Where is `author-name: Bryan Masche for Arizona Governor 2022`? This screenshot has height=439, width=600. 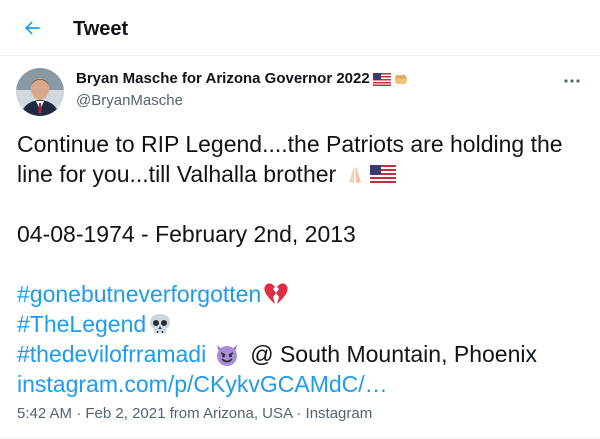
author-name: Bryan Masche for Arizona Governor 2022 is located at coordinates (242, 79).